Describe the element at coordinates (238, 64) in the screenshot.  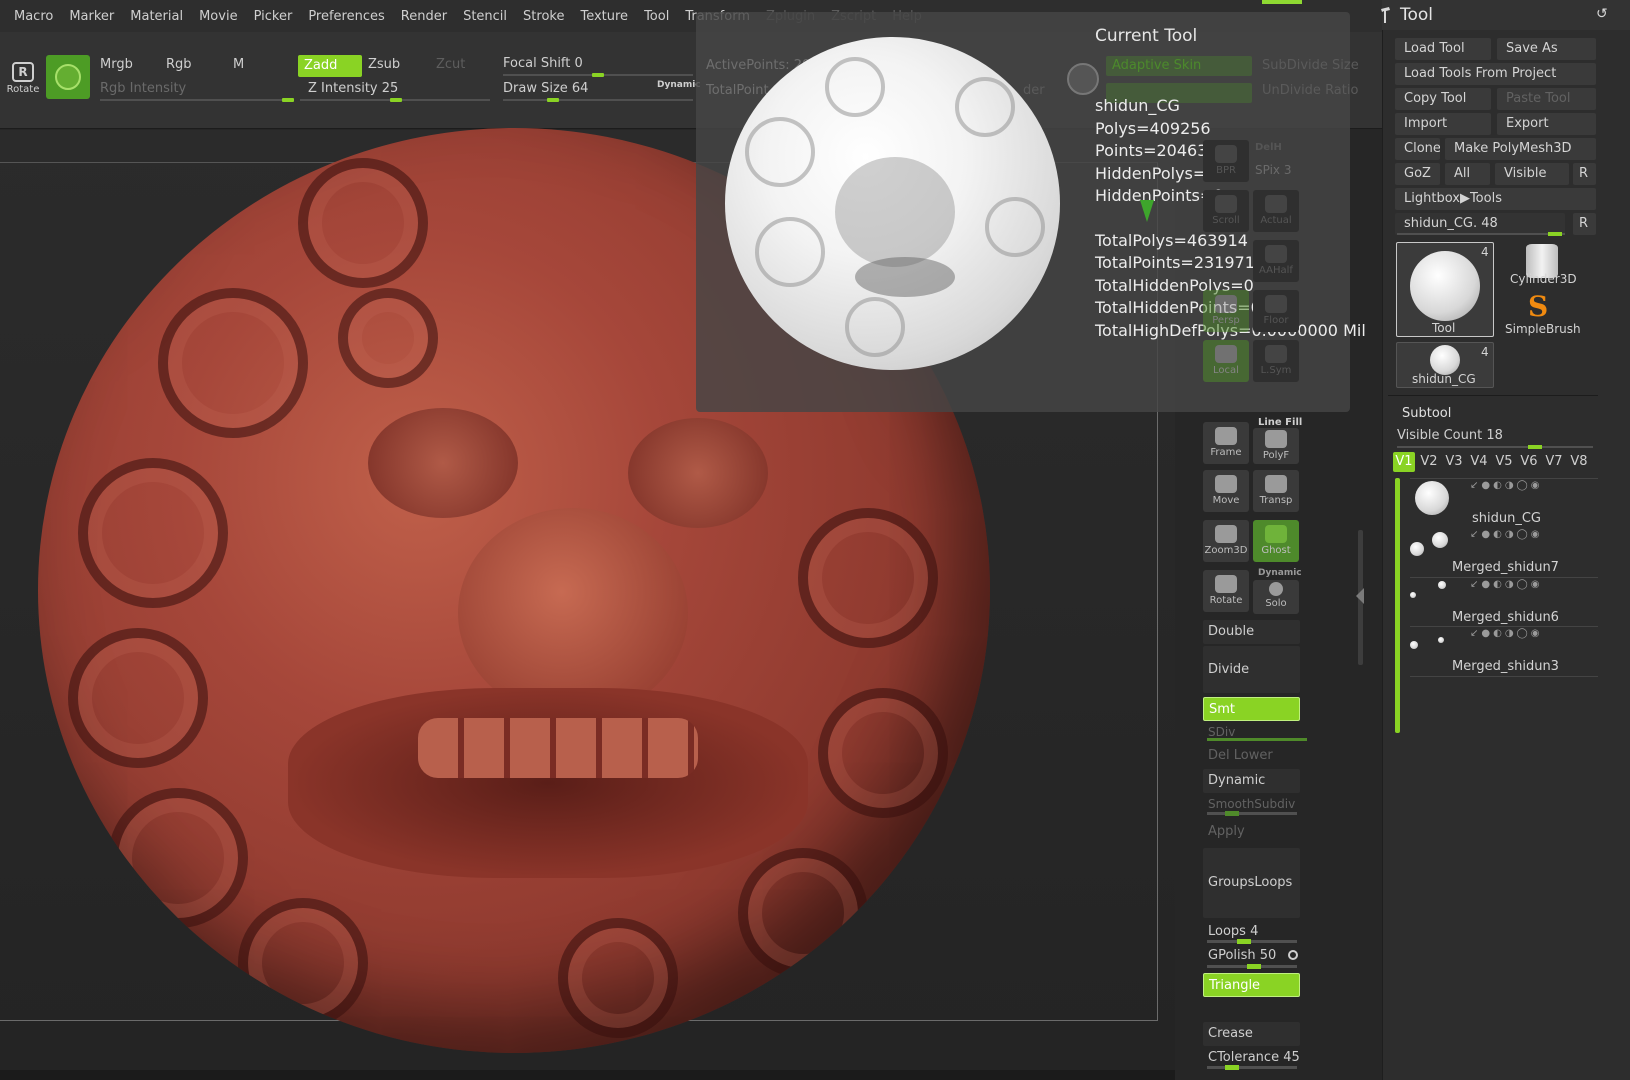
I see `m-button: M` at that location.